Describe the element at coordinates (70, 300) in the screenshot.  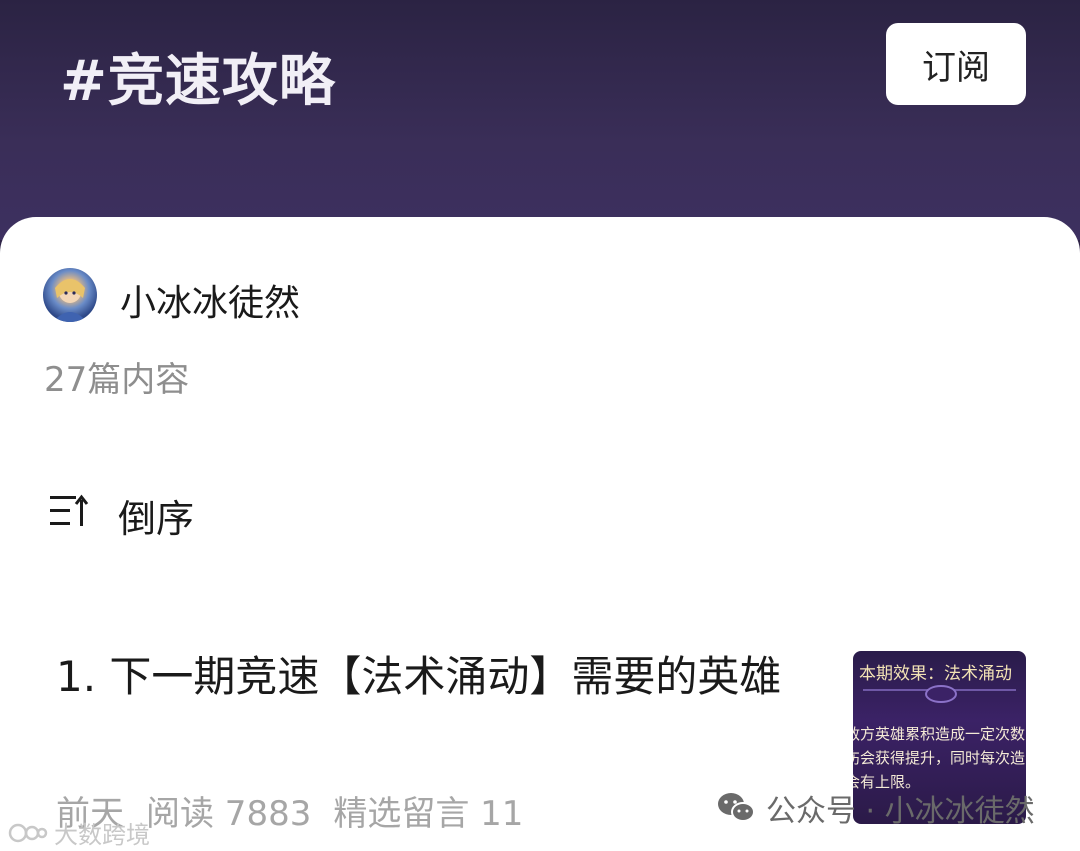
I see `avatar-image-icon` at that location.